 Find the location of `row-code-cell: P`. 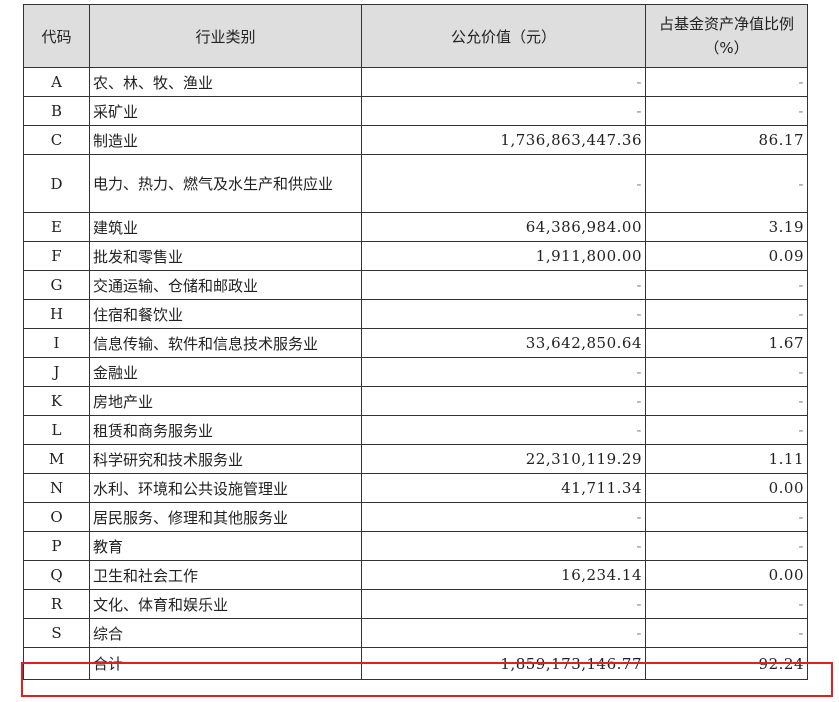

row-code-cell: P is located at coordinates (56, 546).